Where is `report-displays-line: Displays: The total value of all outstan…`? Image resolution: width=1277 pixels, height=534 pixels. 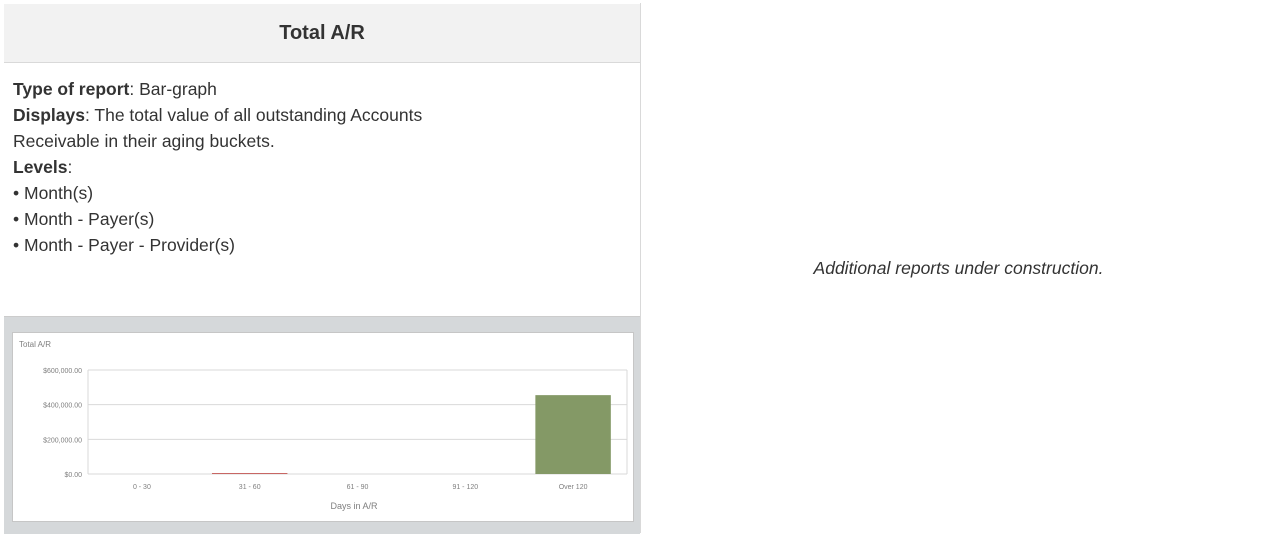 report-displays-line: Displays: The total value of all outstan… is located at coordinates (323, 115).